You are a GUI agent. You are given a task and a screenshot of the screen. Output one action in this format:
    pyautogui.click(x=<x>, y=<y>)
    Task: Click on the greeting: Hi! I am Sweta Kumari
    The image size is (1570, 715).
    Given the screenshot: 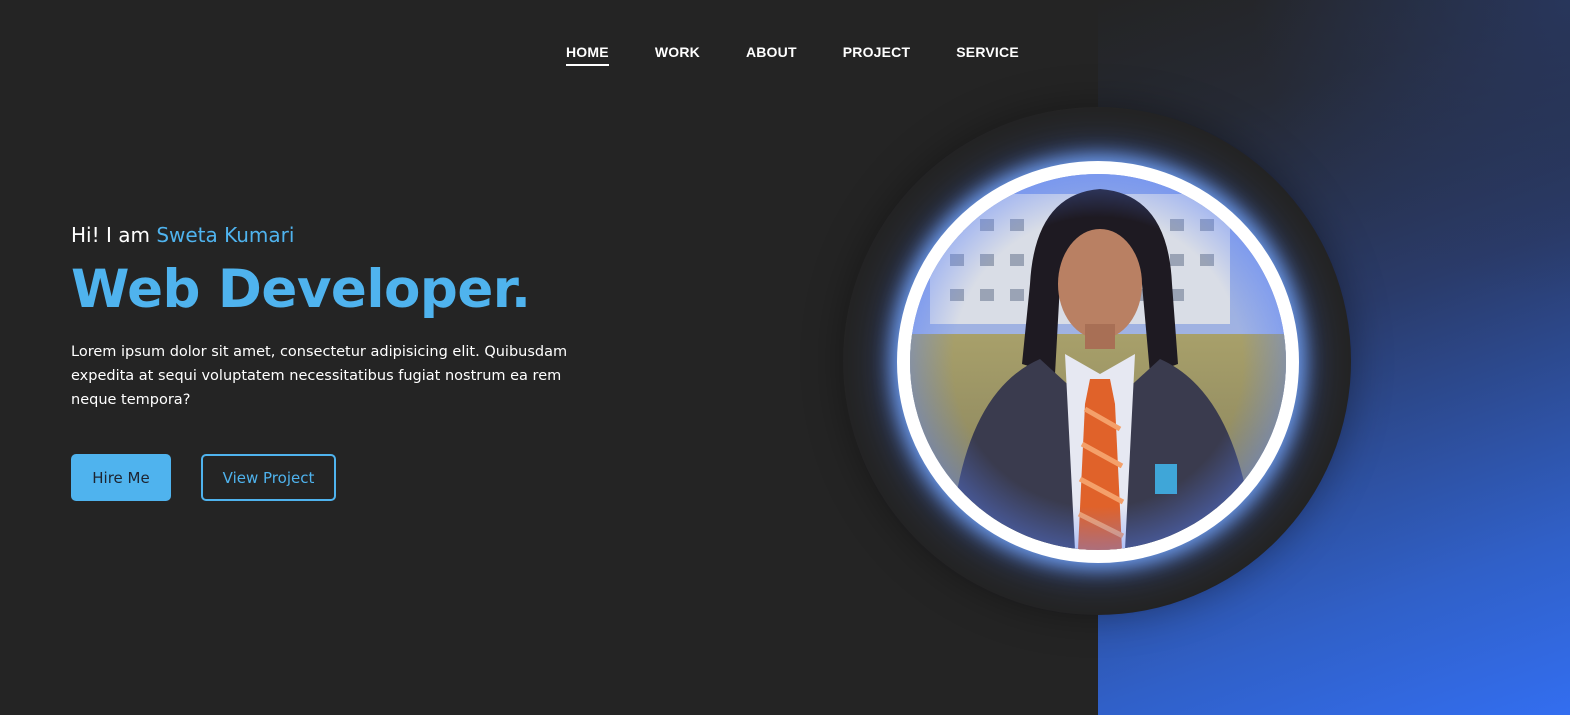 What is the action you would take?
    pyautogui.click(x=341, y=235)
    